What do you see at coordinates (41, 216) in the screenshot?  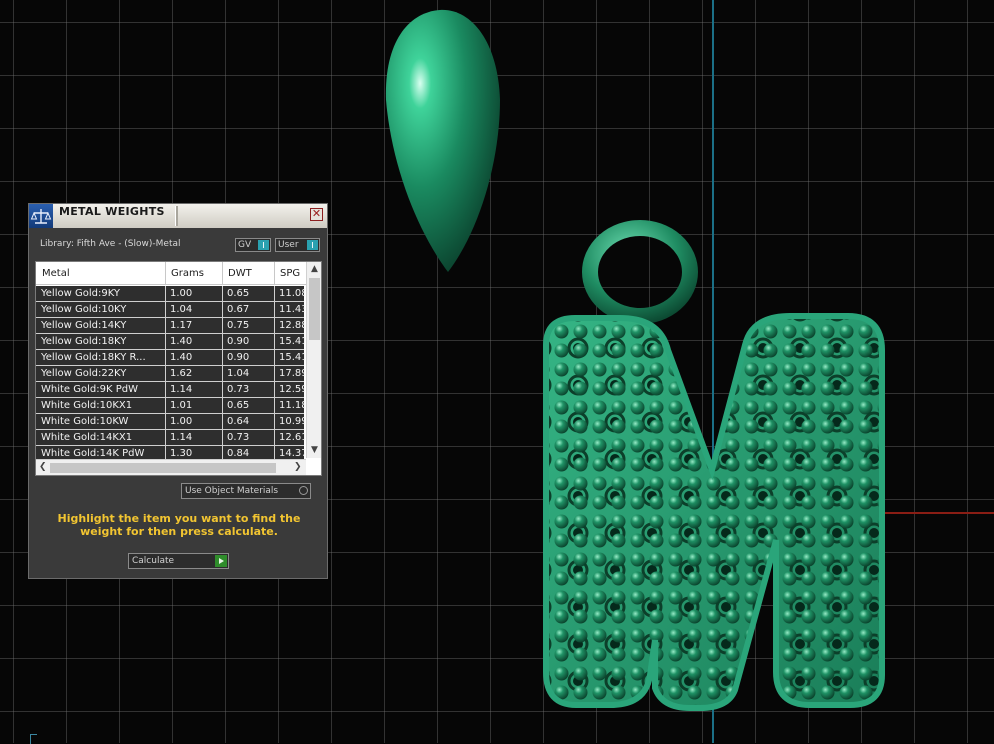 I see `scale-icon` at bounding box center [41, 216].